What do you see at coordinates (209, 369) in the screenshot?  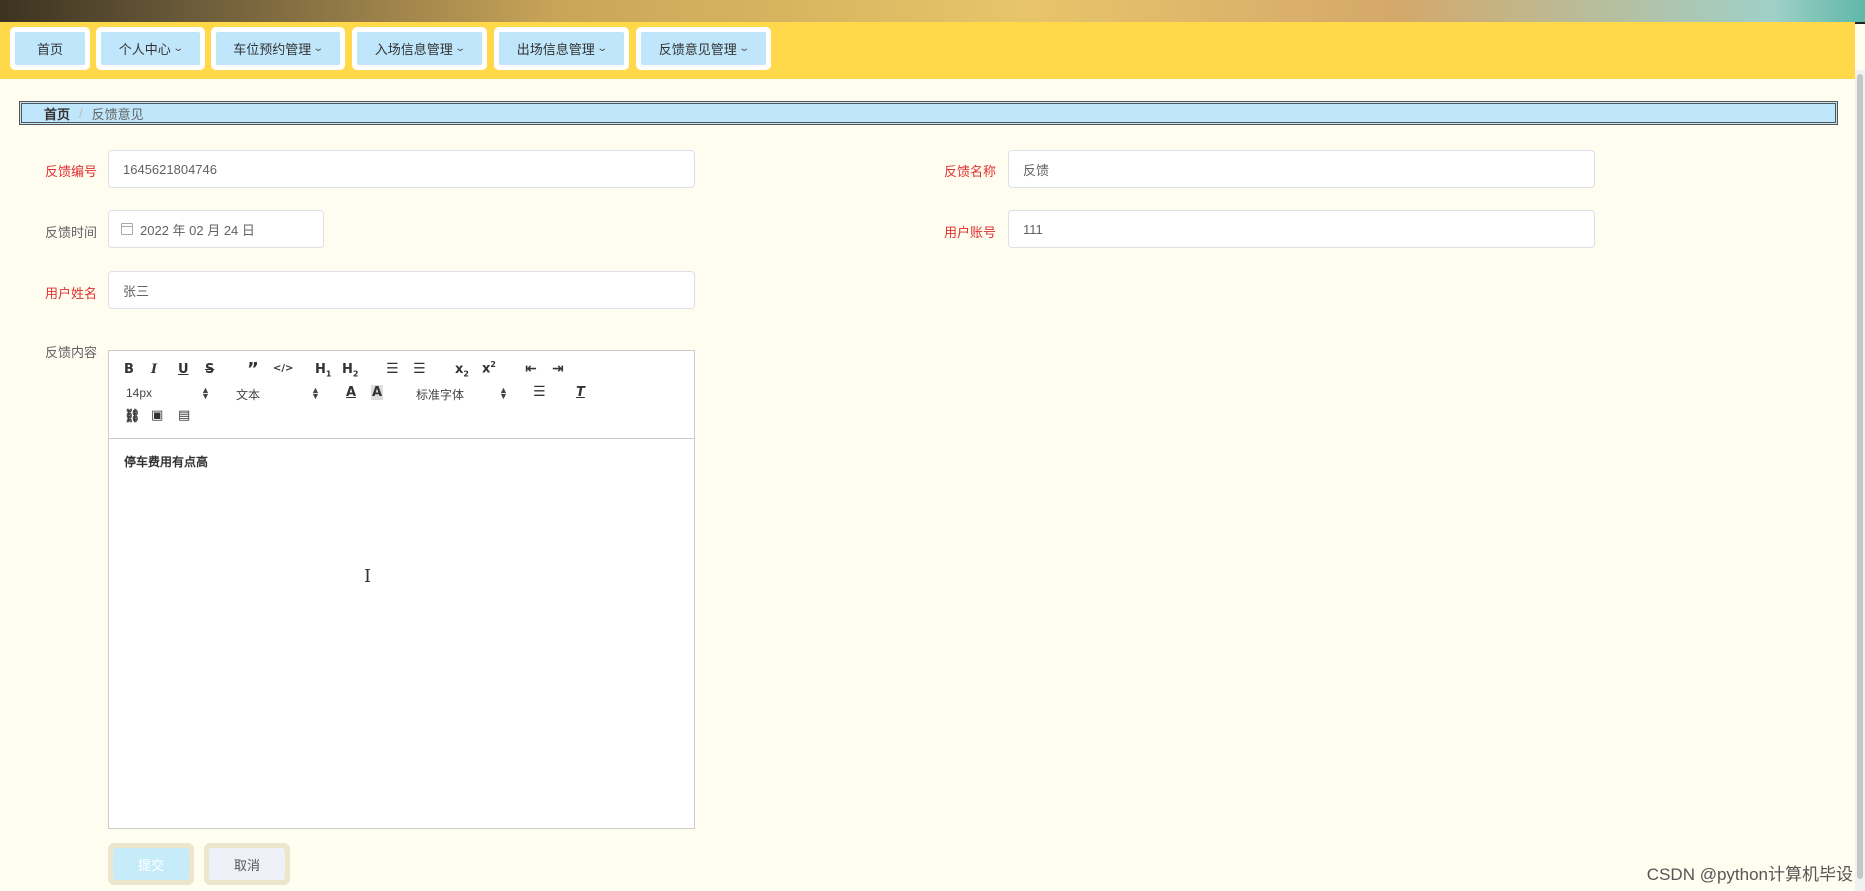 I see `strikethrough-icon: S` at bounding box center [209, 369].